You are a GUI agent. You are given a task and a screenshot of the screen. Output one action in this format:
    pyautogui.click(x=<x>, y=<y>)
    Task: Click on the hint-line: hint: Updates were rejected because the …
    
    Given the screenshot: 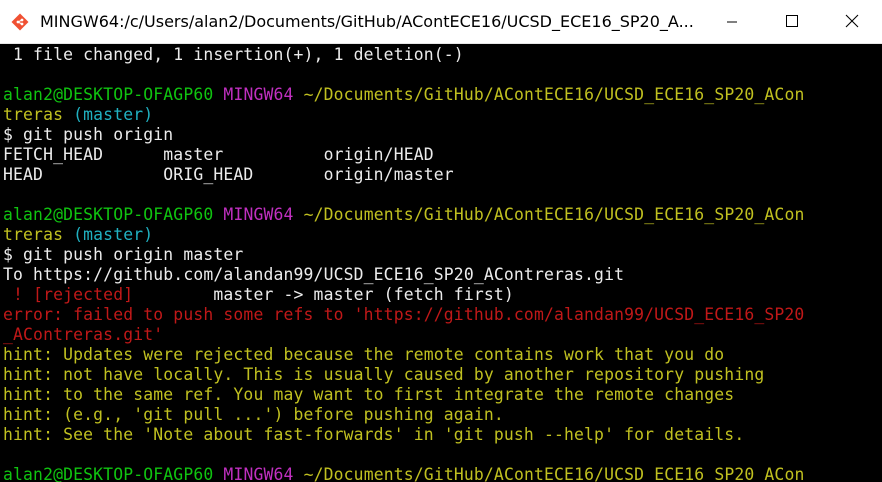 What is the action you would take?
    pyautogui.click(x=364, y=354)
    